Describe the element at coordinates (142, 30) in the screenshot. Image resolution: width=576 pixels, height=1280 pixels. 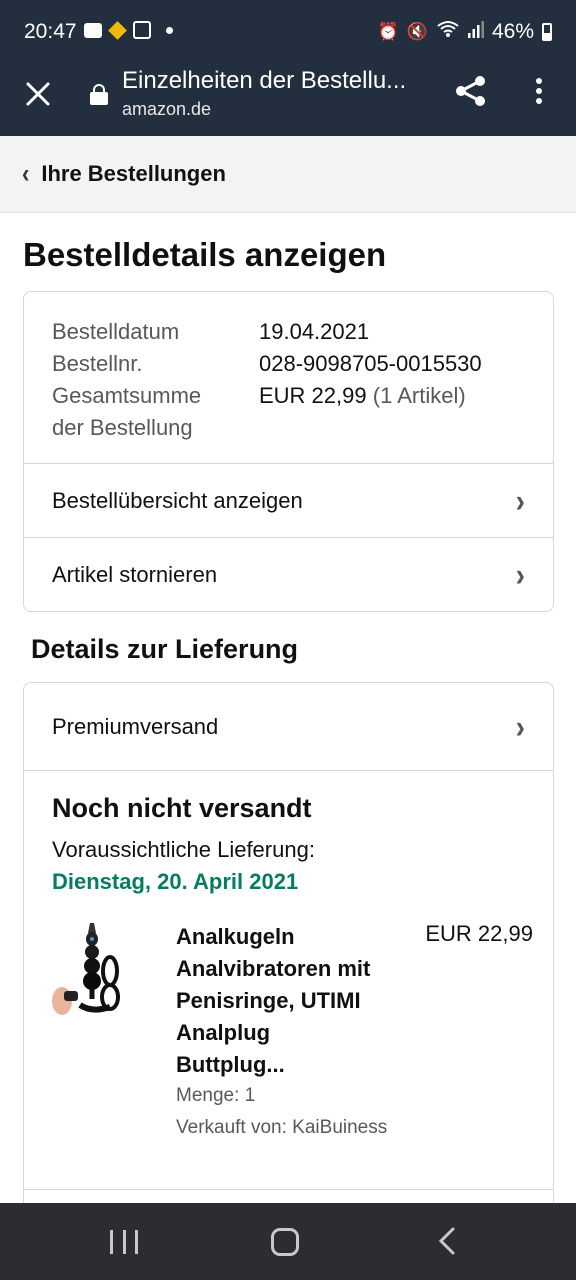
I see `cards-icon` at that location.